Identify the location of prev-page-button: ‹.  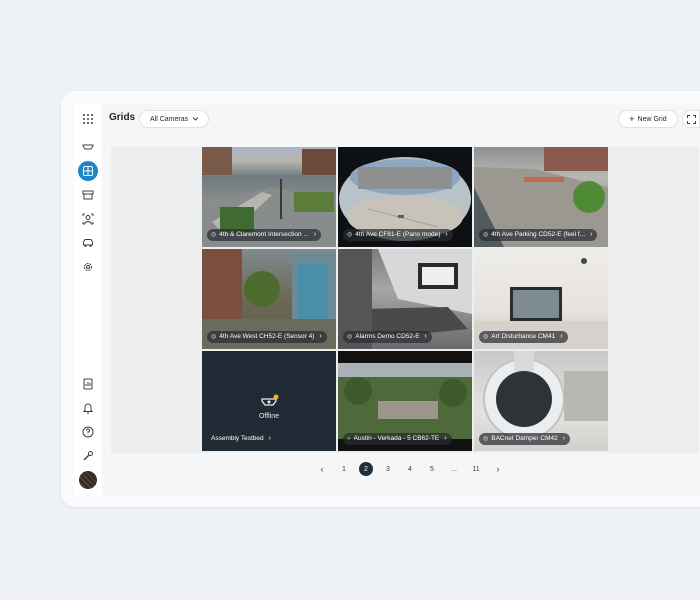
(322, 469).